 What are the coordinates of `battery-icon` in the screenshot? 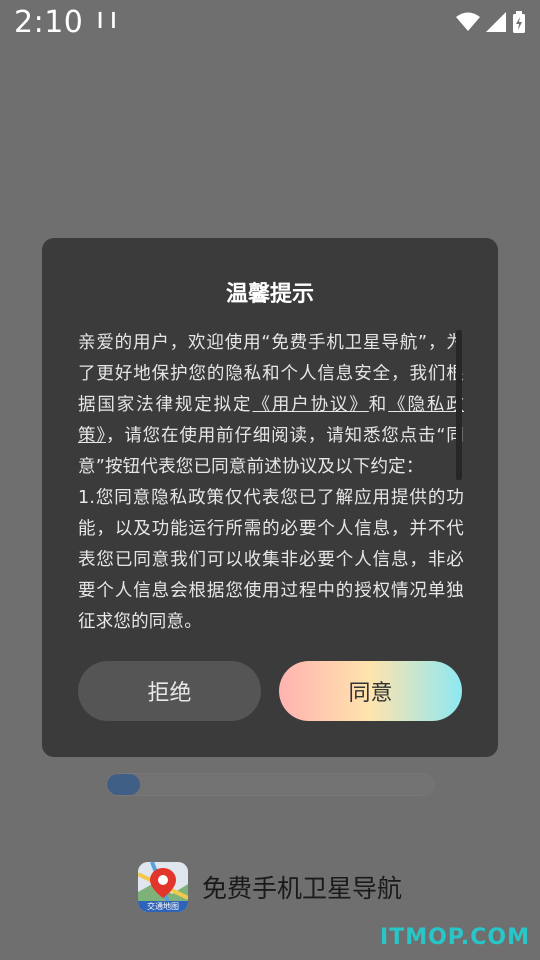 It's located at (519, 22).